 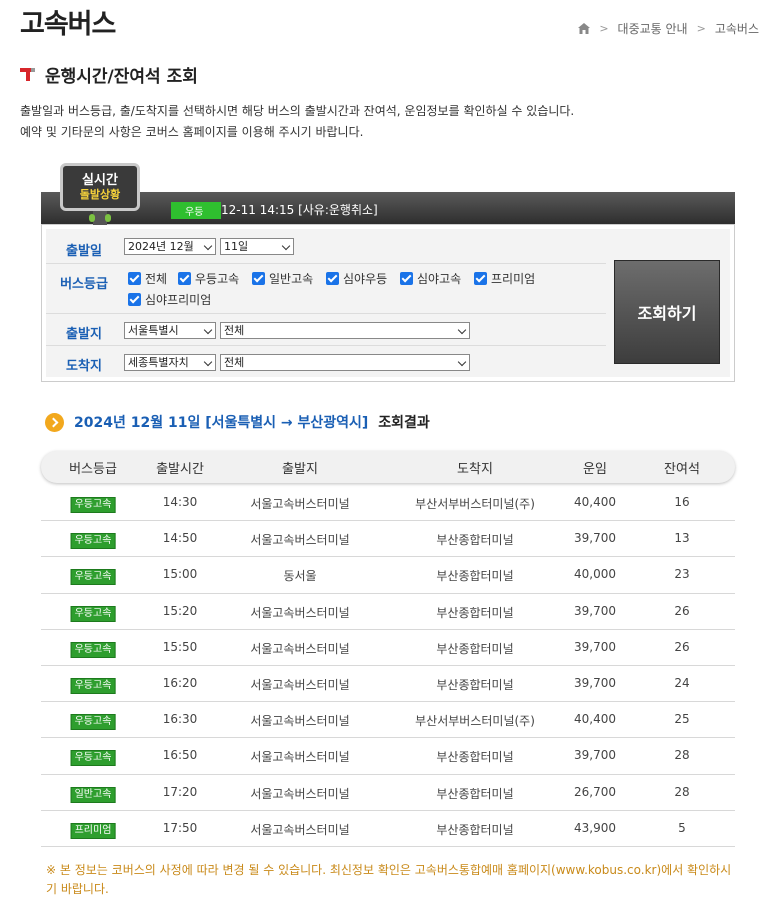 What do you see at coordinates (257, 246) in the screenshot?
I see `day-select: 11일` at bounding box center [257, 246].